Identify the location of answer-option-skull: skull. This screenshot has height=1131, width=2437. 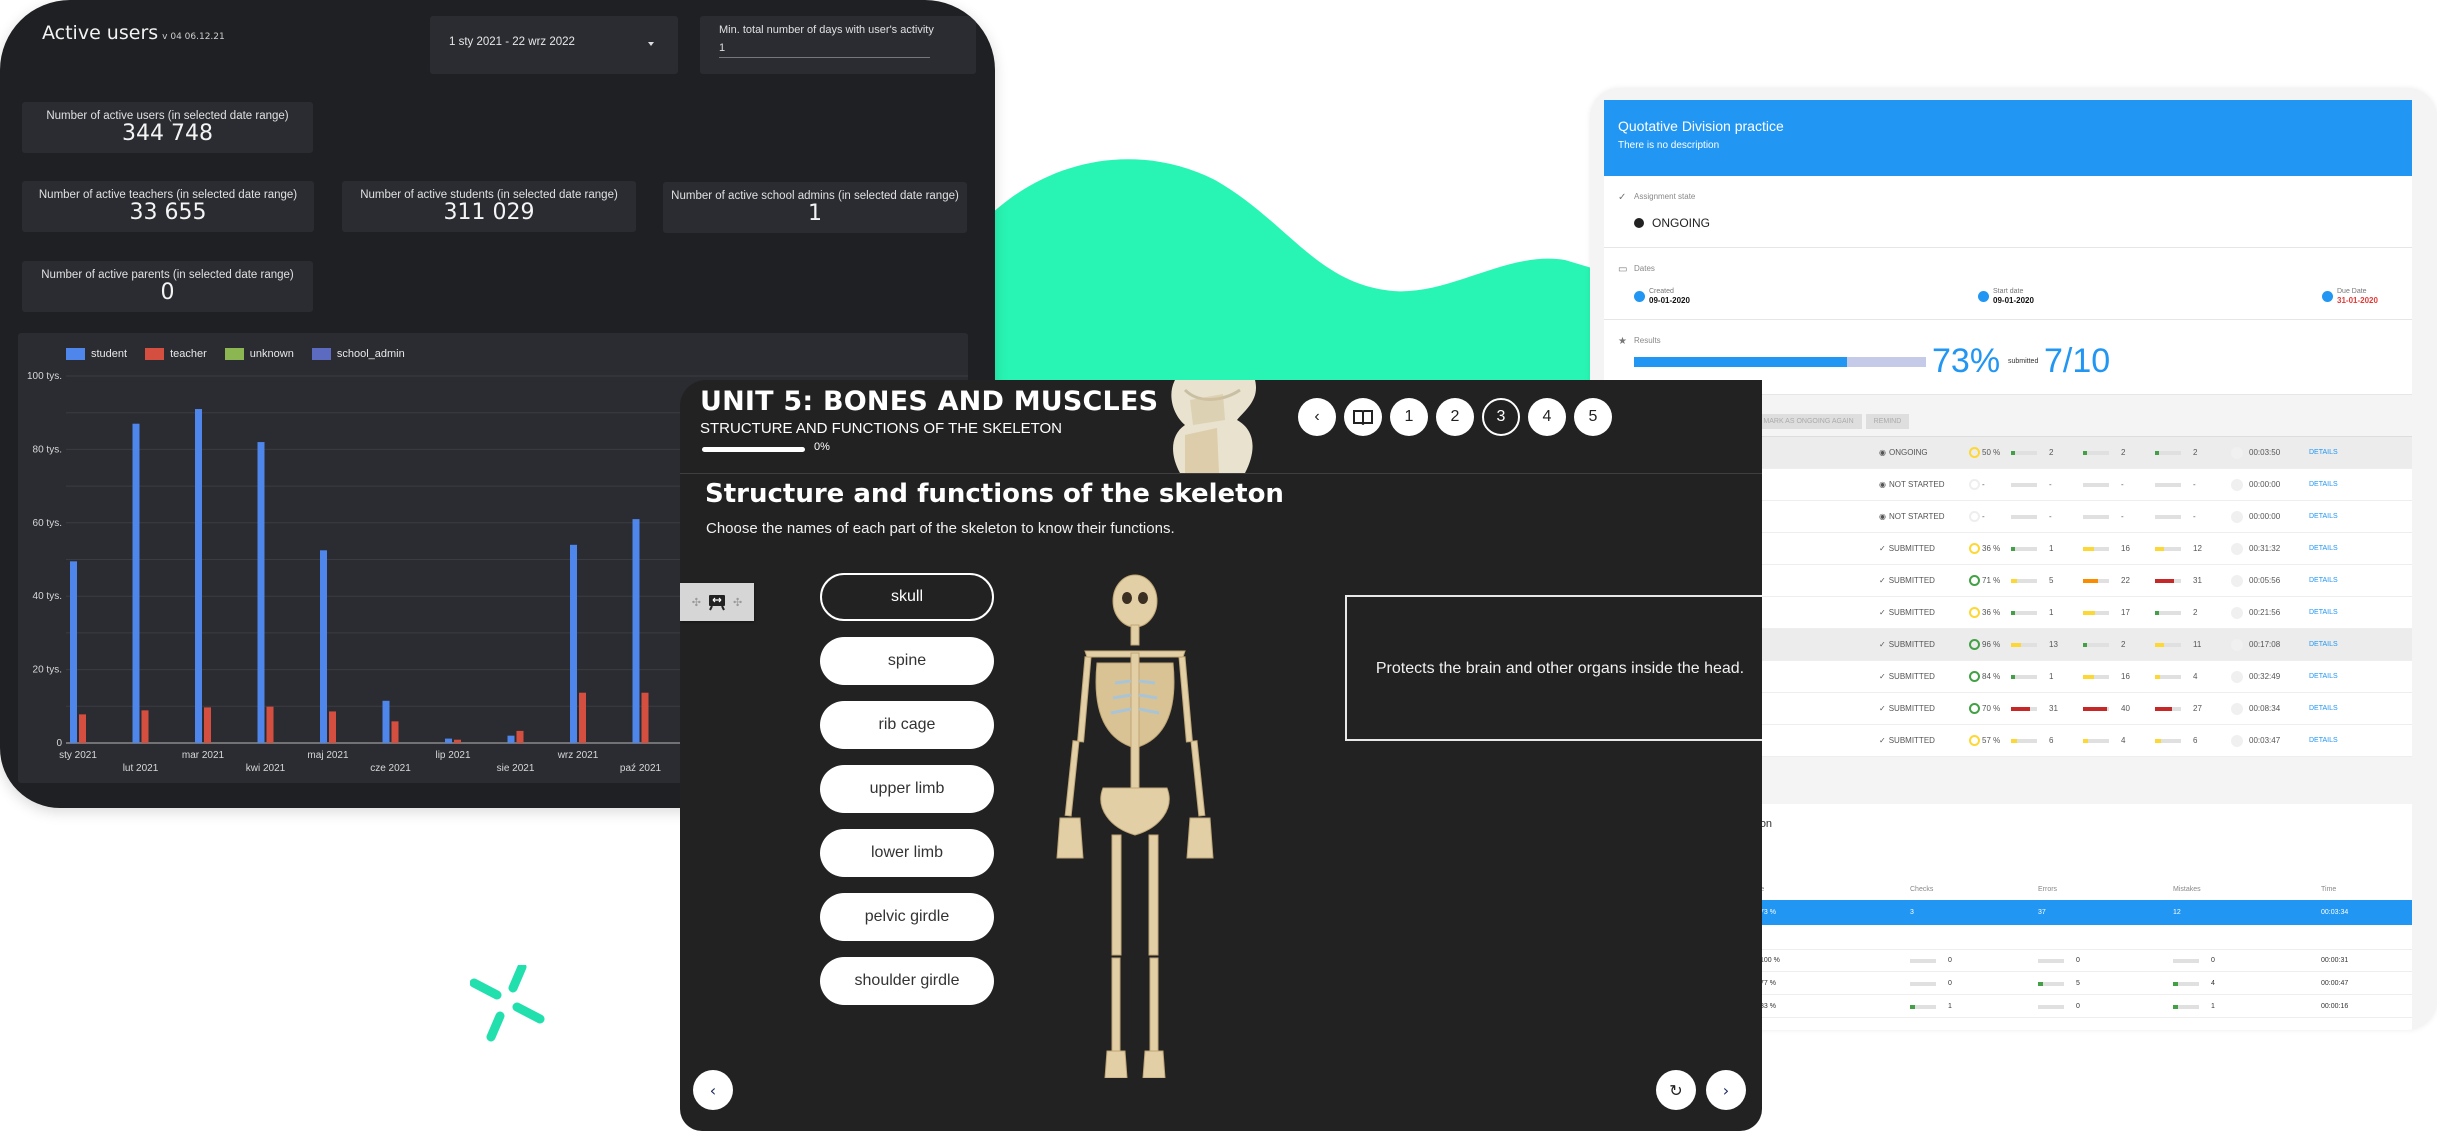
(907, 597).